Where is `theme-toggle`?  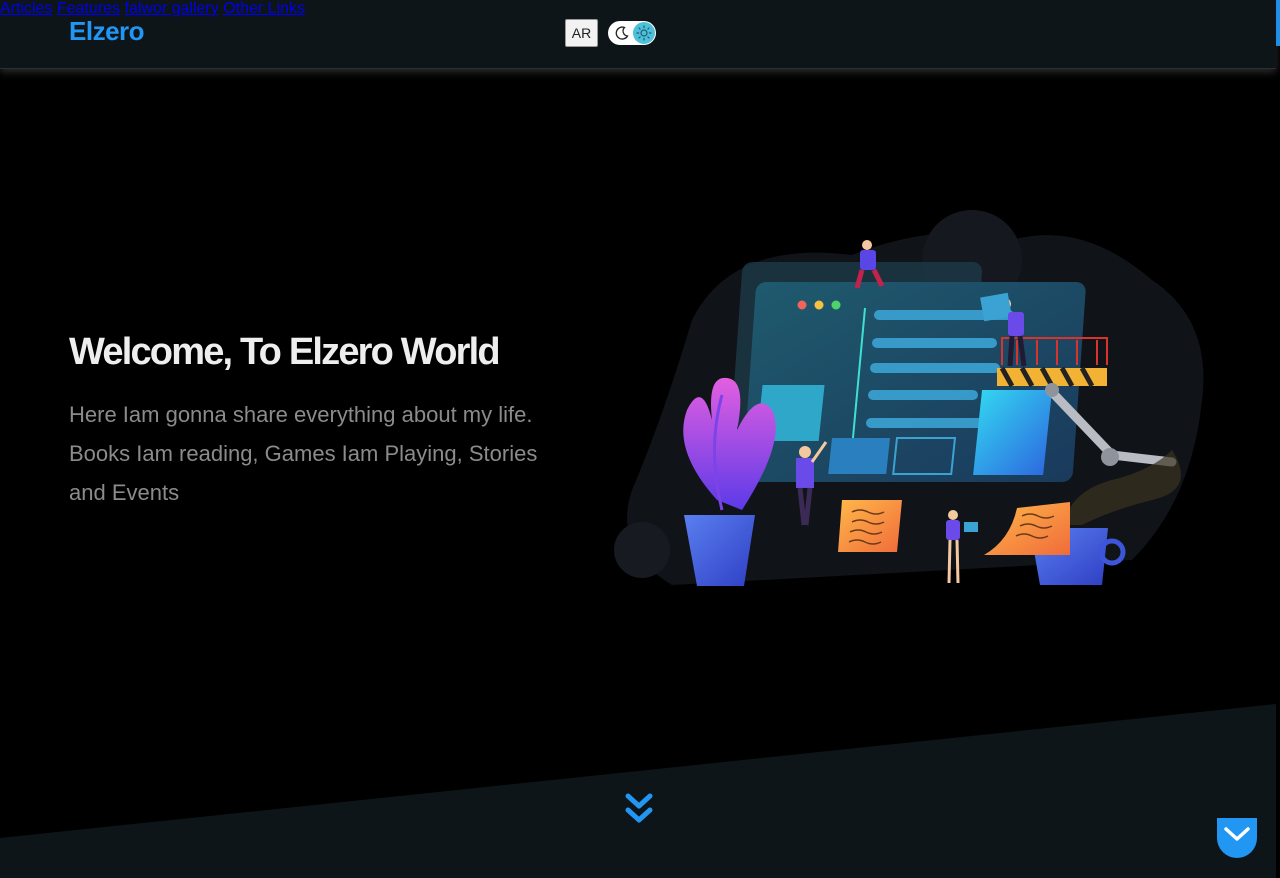 theme-toggle is located at coordinates (632, 33).